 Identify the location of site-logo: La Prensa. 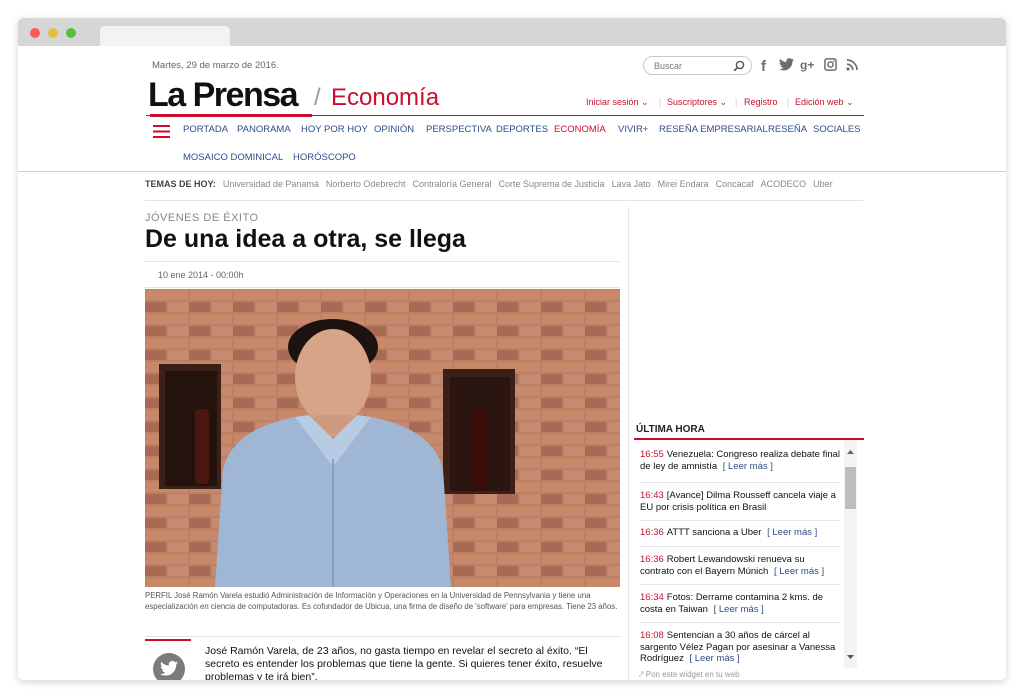
(223, 95).